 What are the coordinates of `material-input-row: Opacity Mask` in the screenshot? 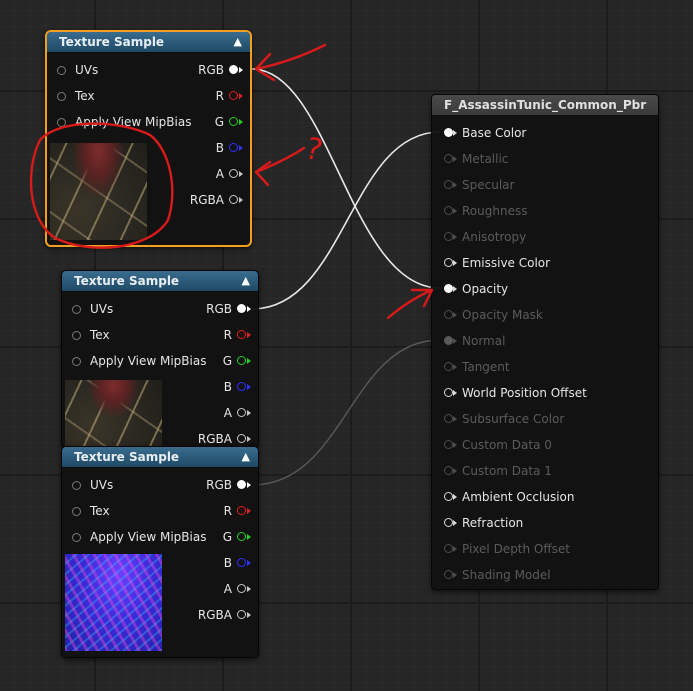 It's located at (542, 315).